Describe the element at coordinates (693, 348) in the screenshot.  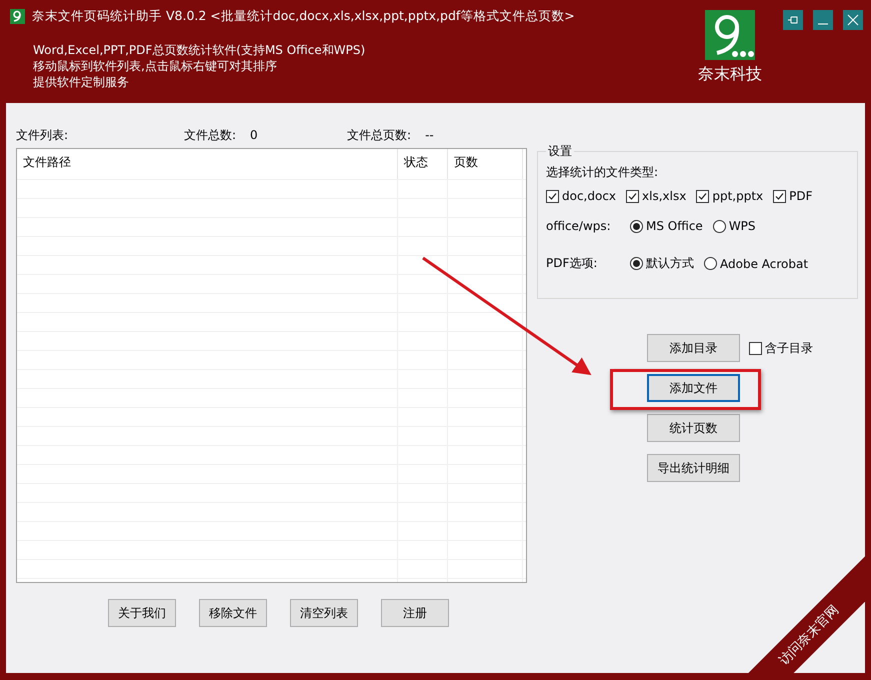
I see `action-button: 添加目录` at that location.